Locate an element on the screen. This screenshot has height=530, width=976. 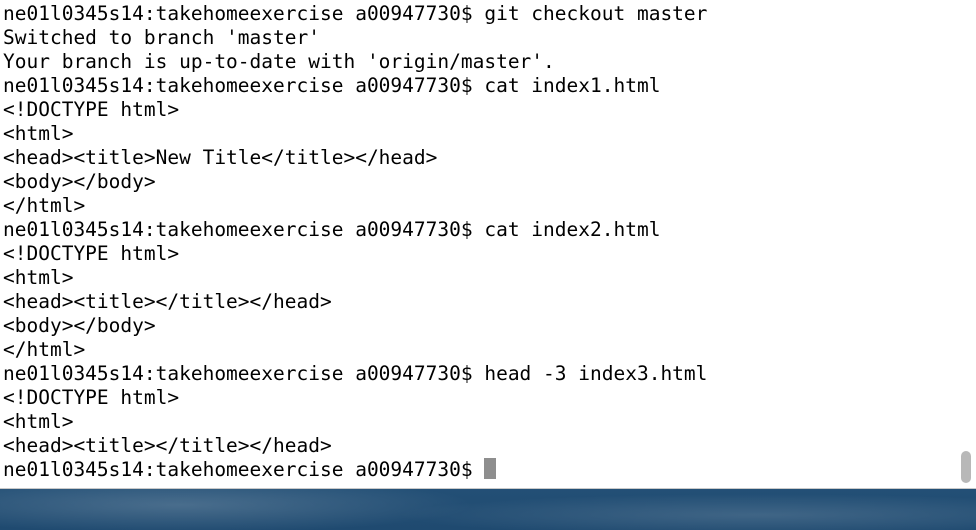
vertical-scrollbar is located at coordinates (966, 467).